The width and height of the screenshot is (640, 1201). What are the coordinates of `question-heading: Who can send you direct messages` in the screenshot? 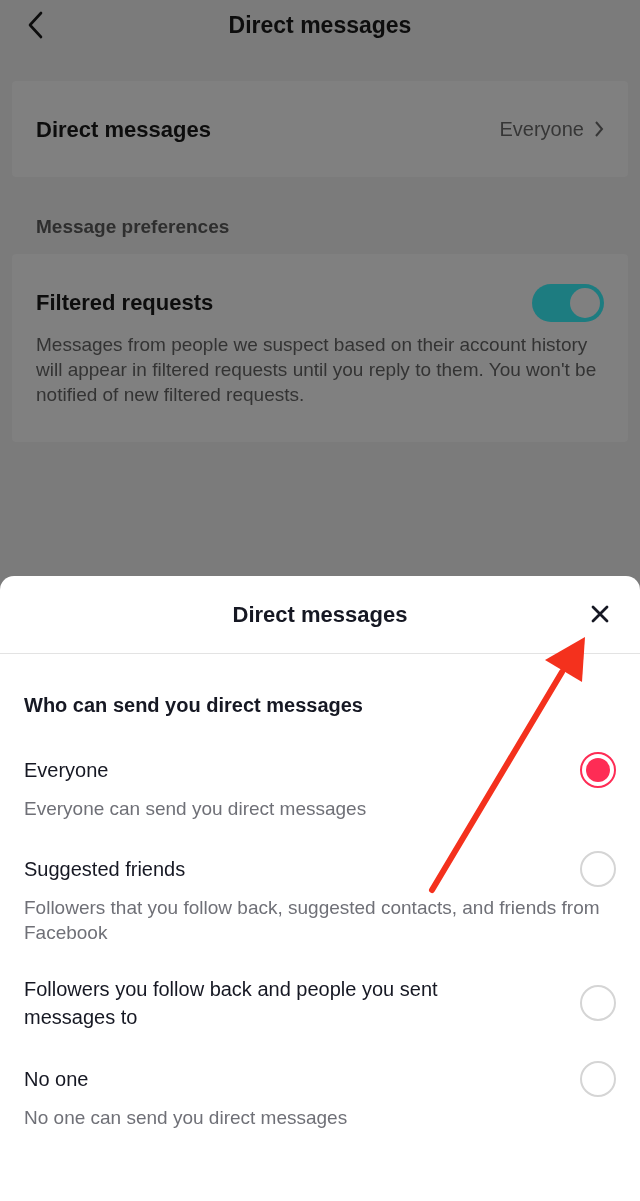 It's located at (193, 705).